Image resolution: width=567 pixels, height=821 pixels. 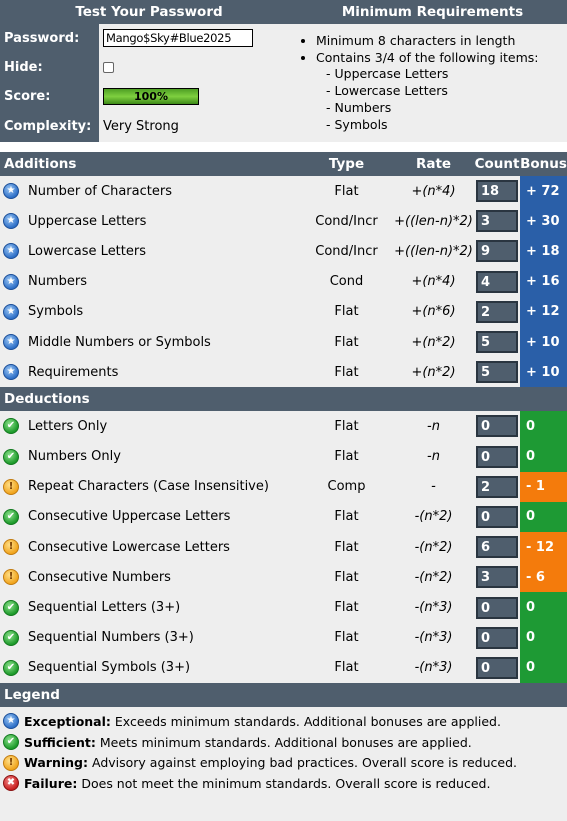 I want to click on row-rate: -n, so click(x=433, y=457).